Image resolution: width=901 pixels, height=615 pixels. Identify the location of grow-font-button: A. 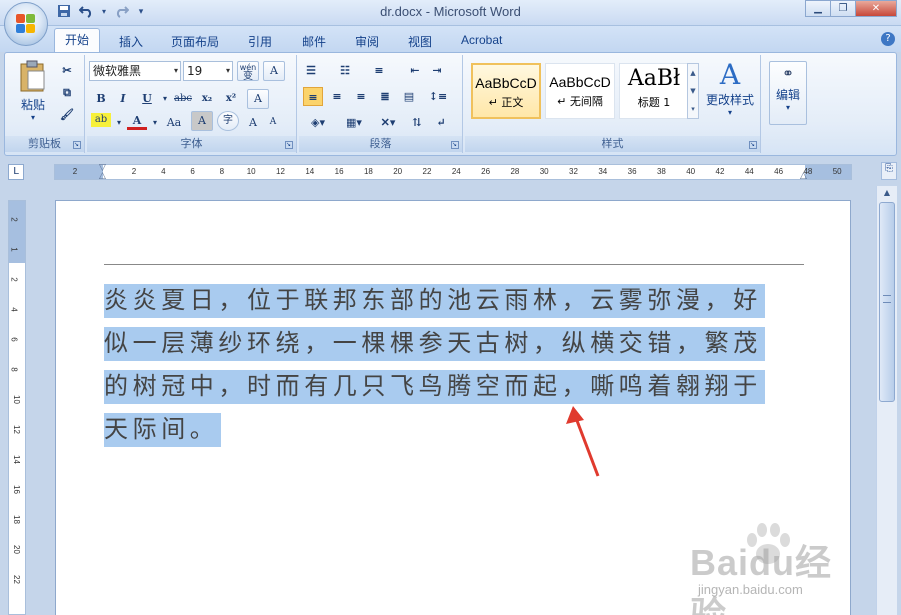
(253, 122).